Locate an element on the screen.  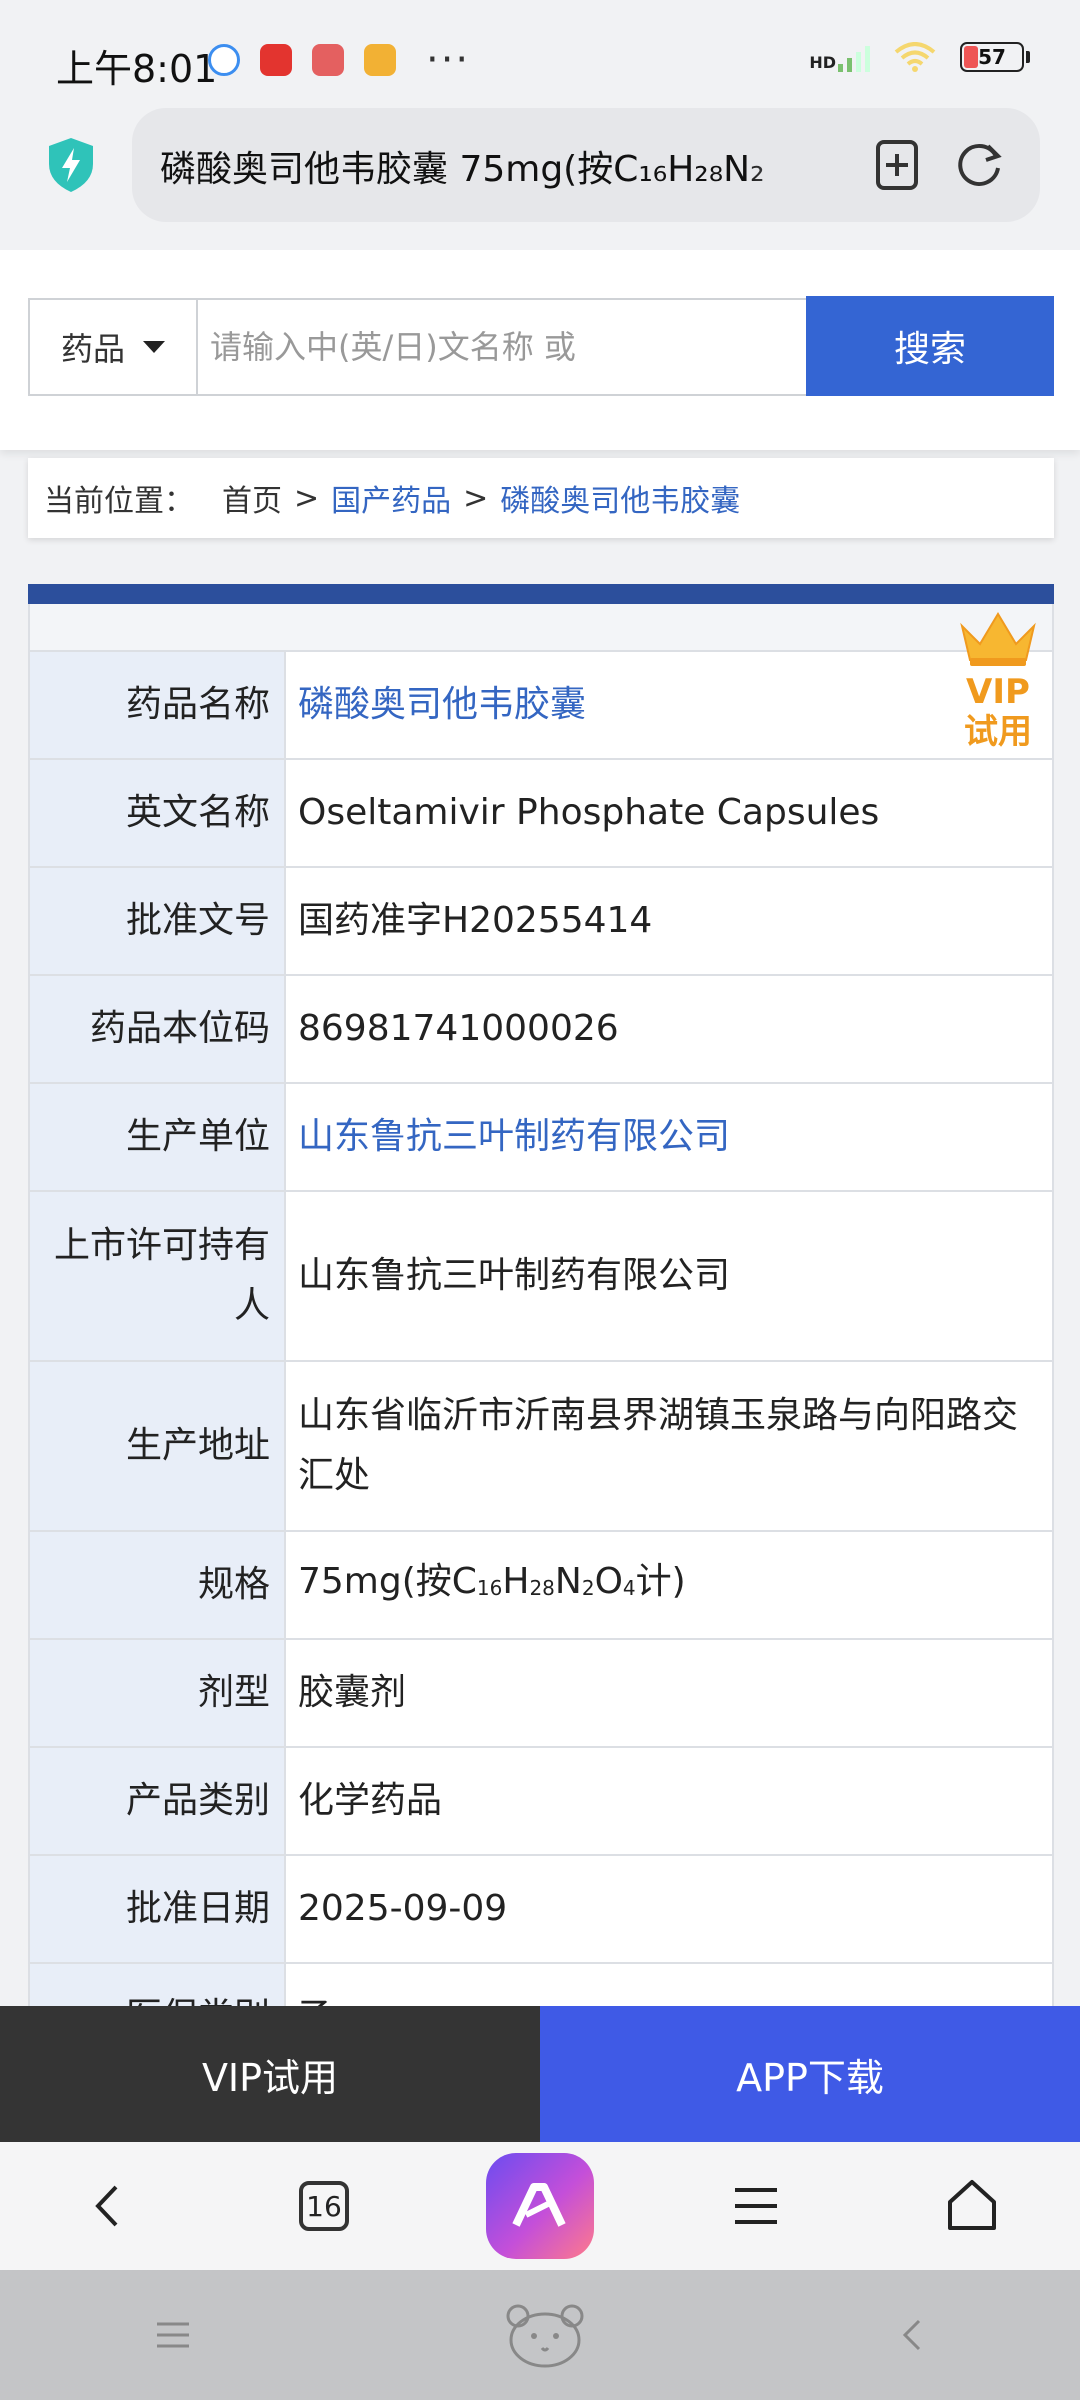
table-row: 产品类别 化学药品 is located at coordinates (541, 1801).